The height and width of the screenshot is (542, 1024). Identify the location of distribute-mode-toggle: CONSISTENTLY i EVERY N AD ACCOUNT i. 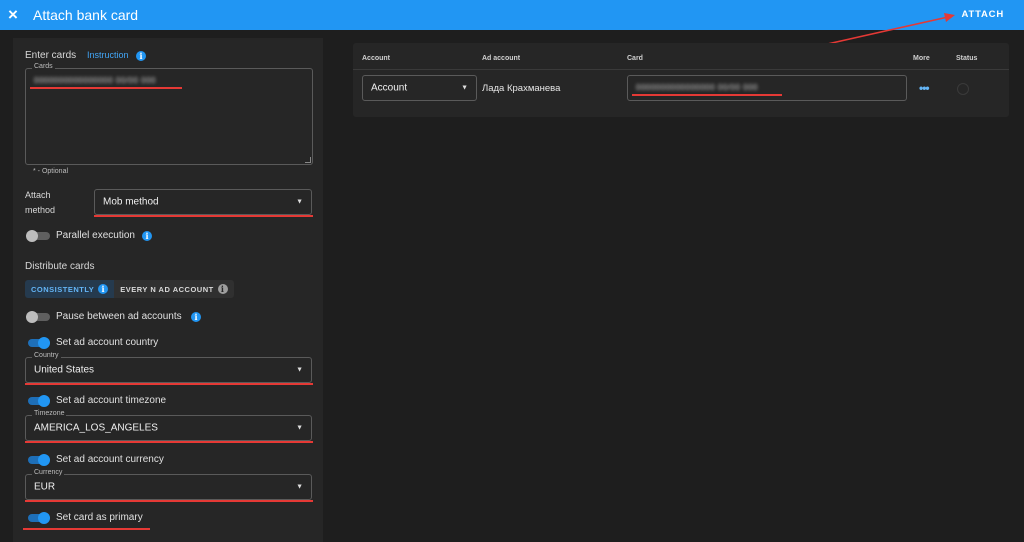
(129, 289).